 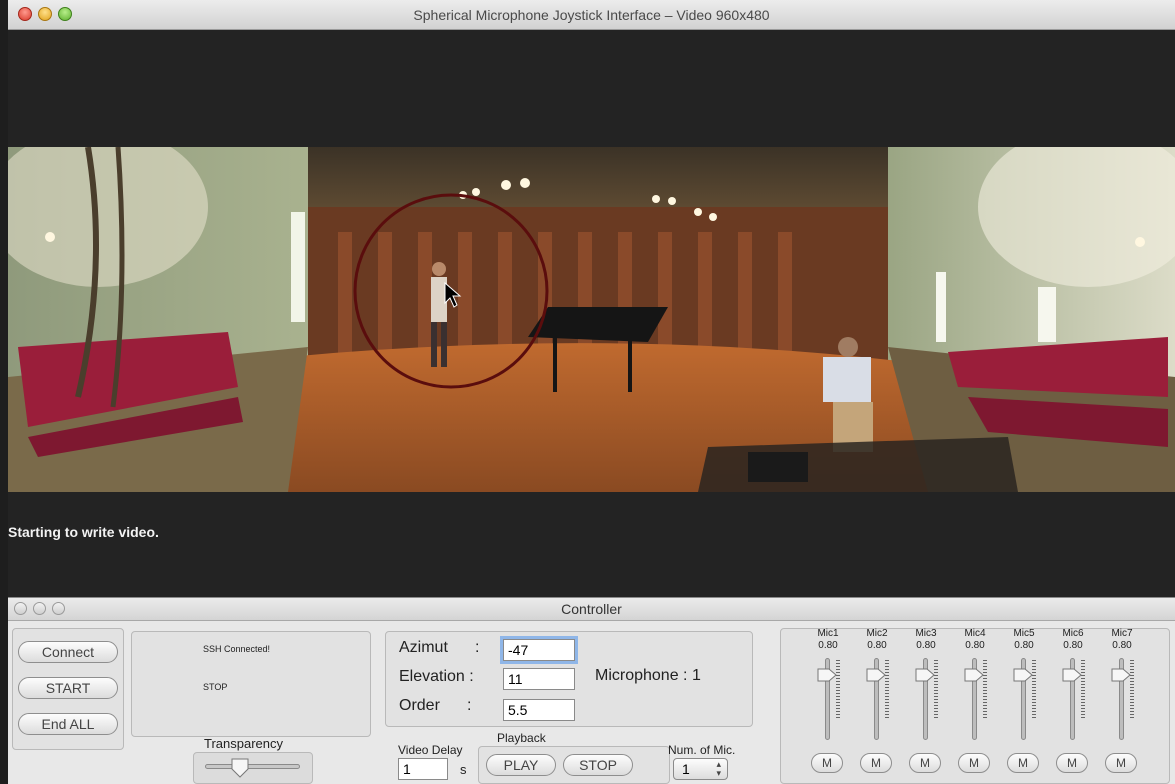 I want to click on elevation-input: 11, so click(x=539, y=679).